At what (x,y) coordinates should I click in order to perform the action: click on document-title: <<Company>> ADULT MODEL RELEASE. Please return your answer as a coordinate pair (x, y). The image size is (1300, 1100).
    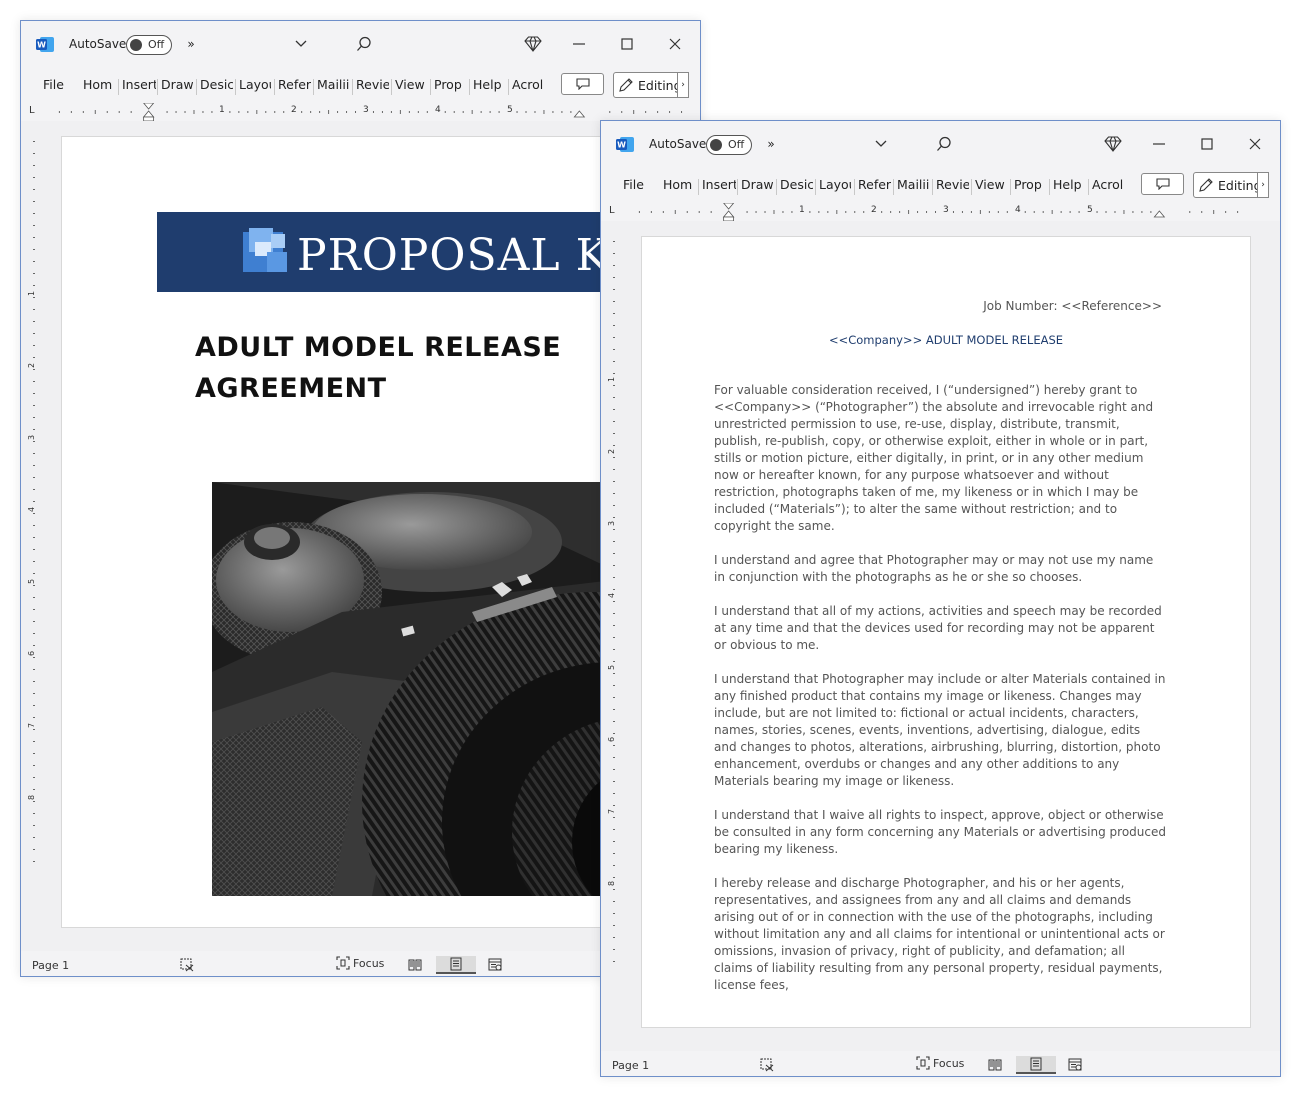
    Looking at the image, I should click on (946, 340).